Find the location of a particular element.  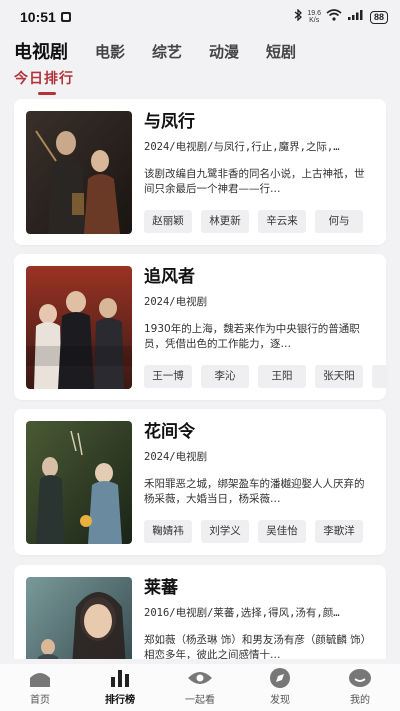

nav-label: 发现 is located at coordinates (280, 700).